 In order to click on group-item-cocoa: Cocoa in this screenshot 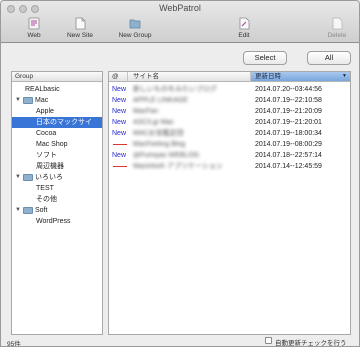, I will do `click(57, 133)`.